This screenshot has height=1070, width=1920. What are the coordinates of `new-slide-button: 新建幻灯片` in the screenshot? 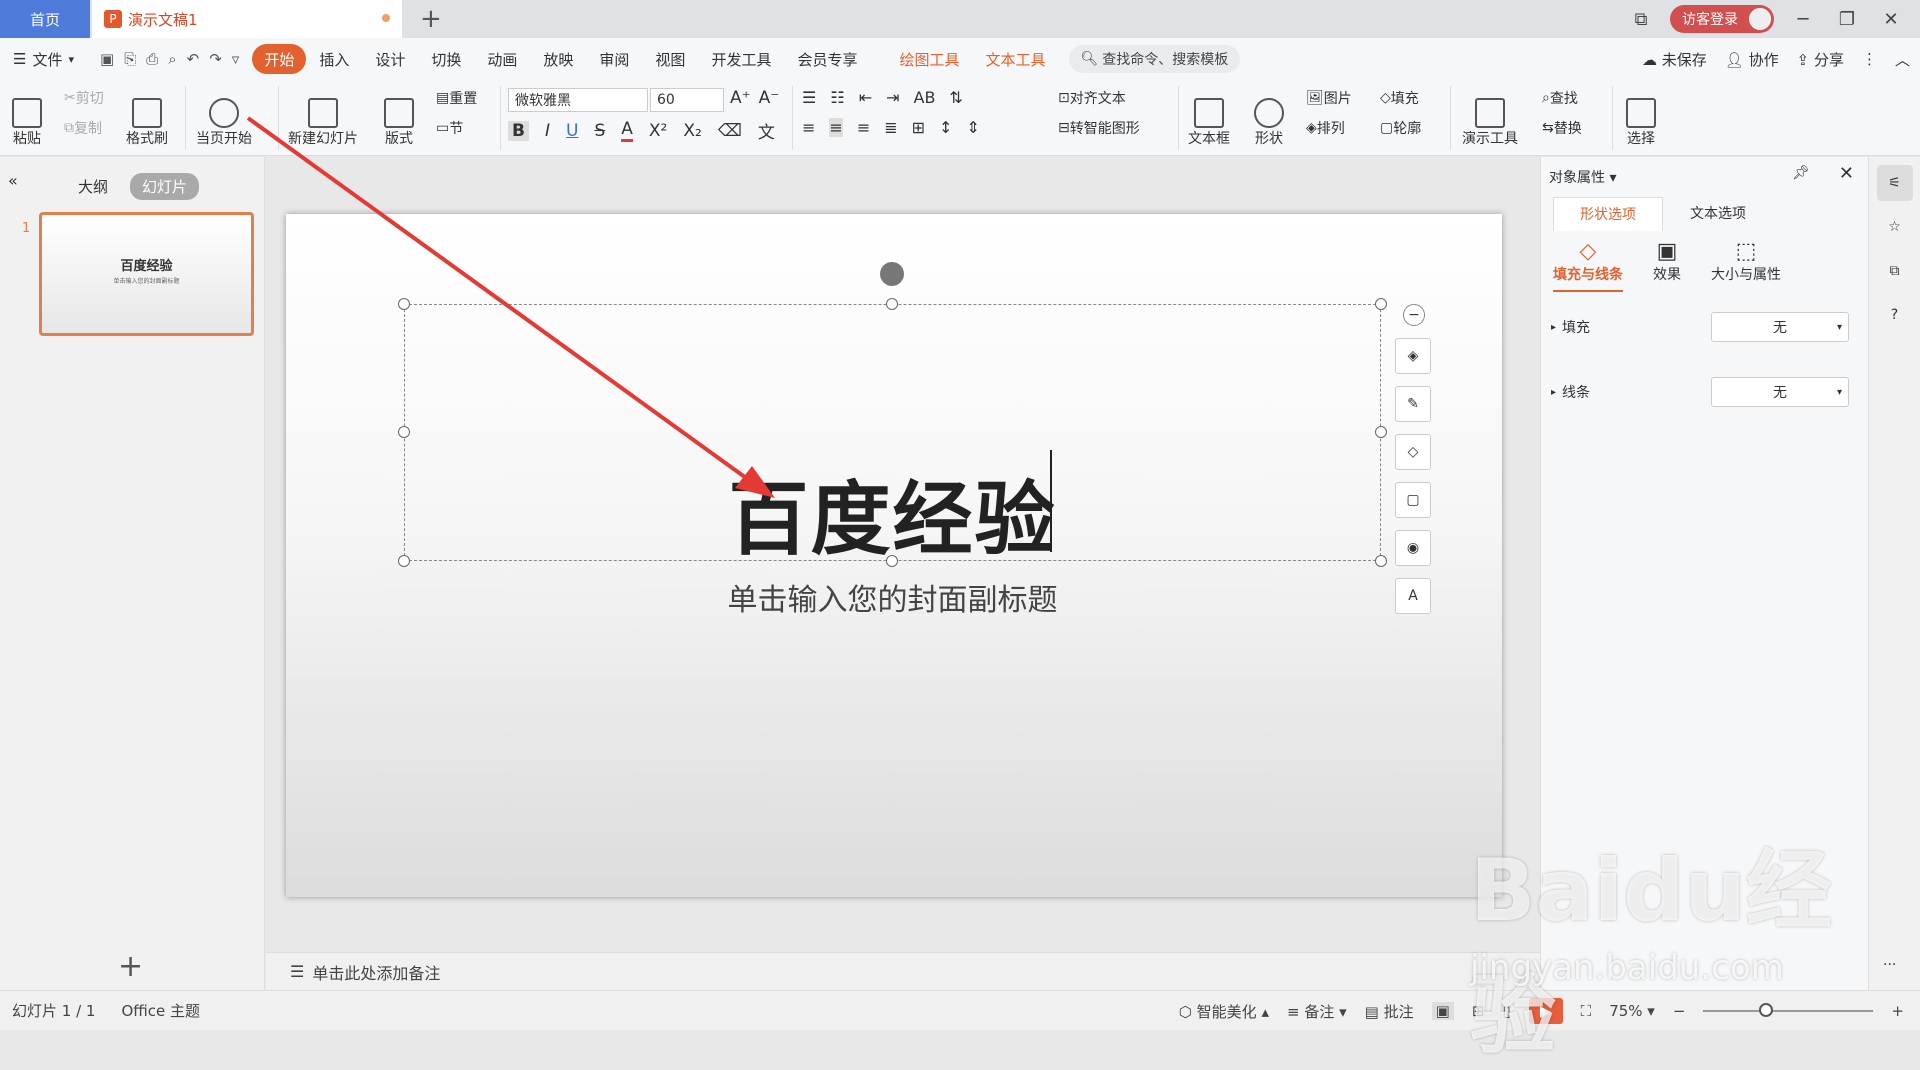 It's located at (323, 117).